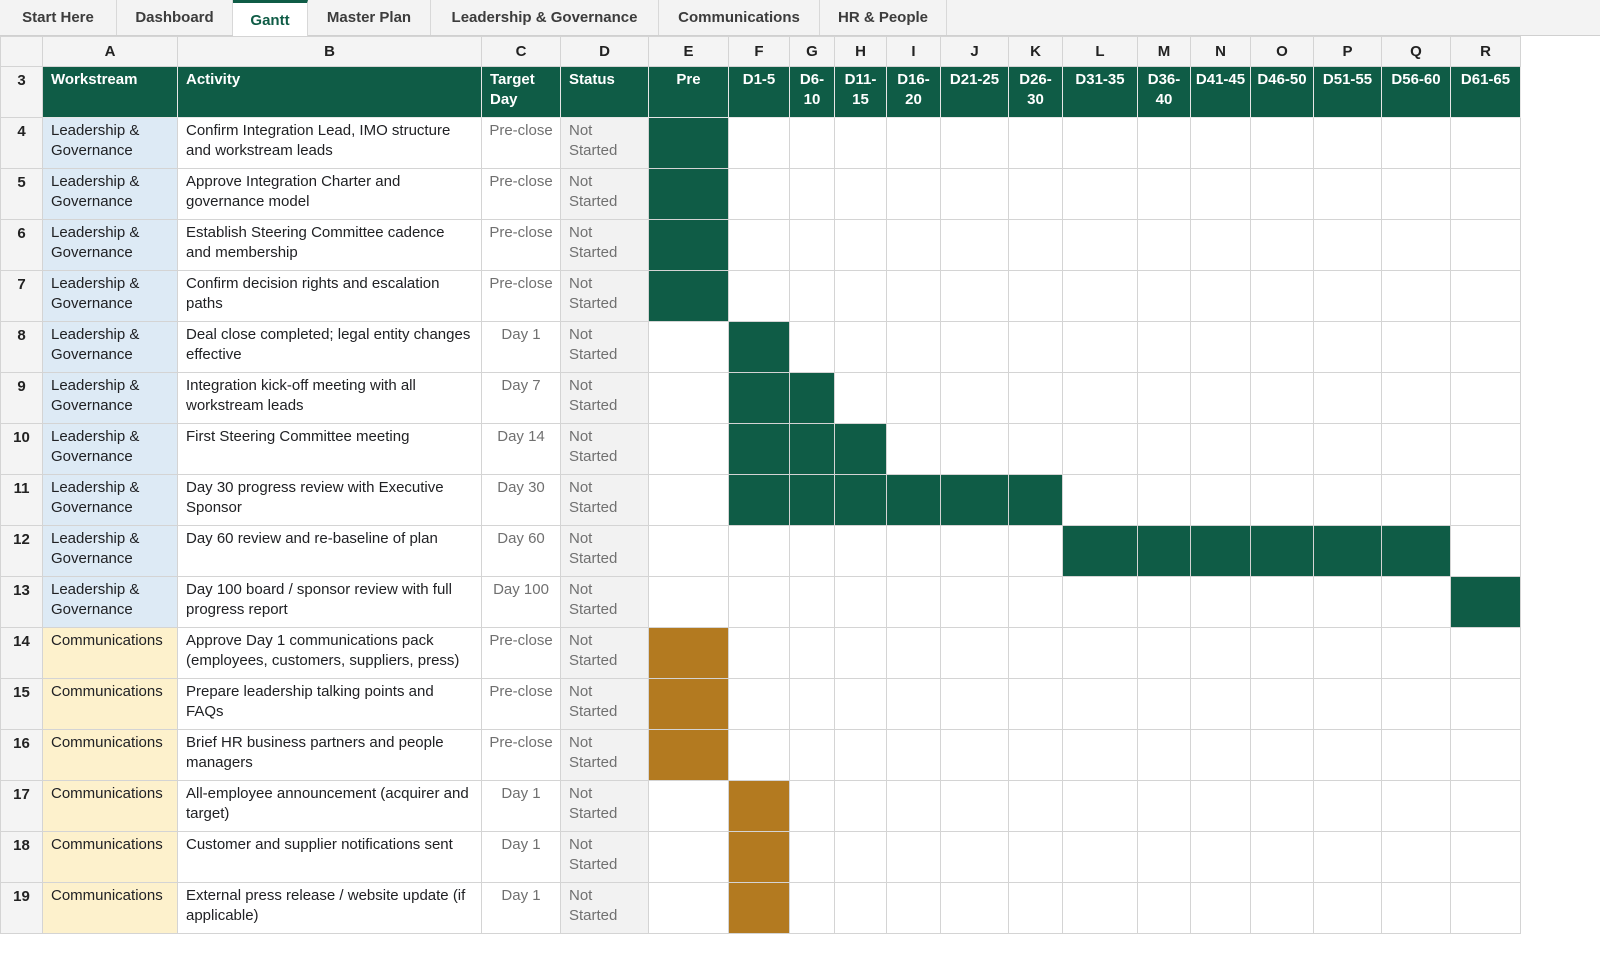 The width and height of the screenshot is (1600, 953). What do you see at coordinates (1347, 92) in the screenshot?
I see `header-period: D51-55` at bounding box center [1347, 92].